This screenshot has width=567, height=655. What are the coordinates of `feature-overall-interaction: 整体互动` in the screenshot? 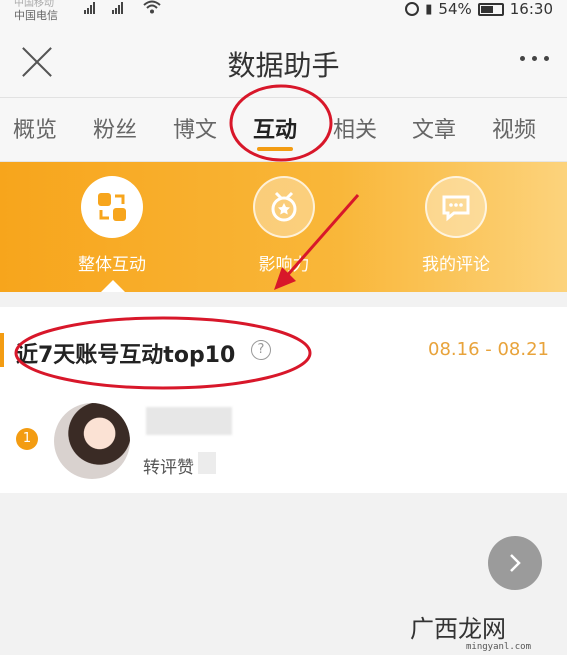 It's located at (112, 225).